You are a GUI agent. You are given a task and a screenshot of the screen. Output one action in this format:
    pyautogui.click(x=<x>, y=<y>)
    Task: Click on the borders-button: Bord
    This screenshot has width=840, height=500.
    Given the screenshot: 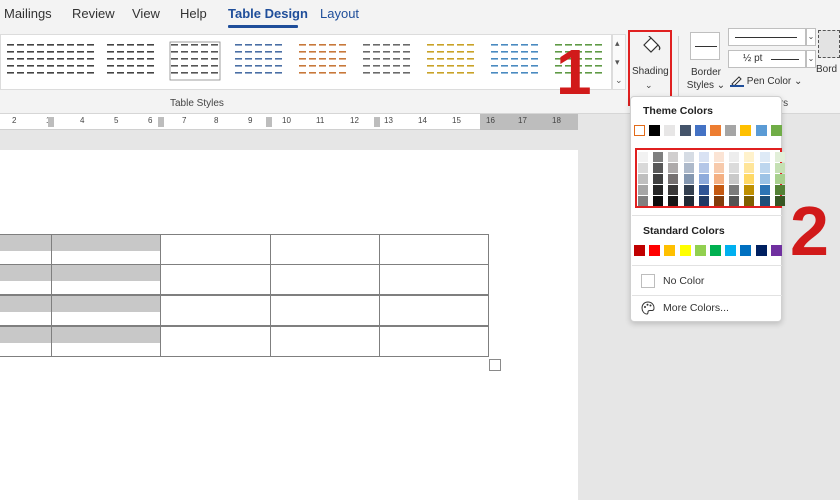 What is the action you would take?
    pyautogui.click(x=828, y=68)
    